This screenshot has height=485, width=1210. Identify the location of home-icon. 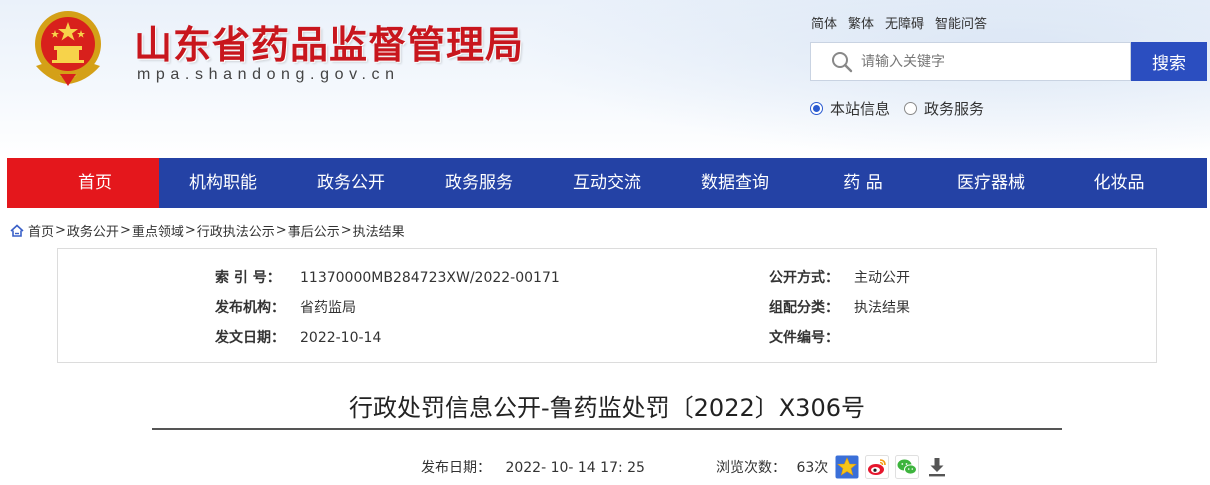
(17, 230).